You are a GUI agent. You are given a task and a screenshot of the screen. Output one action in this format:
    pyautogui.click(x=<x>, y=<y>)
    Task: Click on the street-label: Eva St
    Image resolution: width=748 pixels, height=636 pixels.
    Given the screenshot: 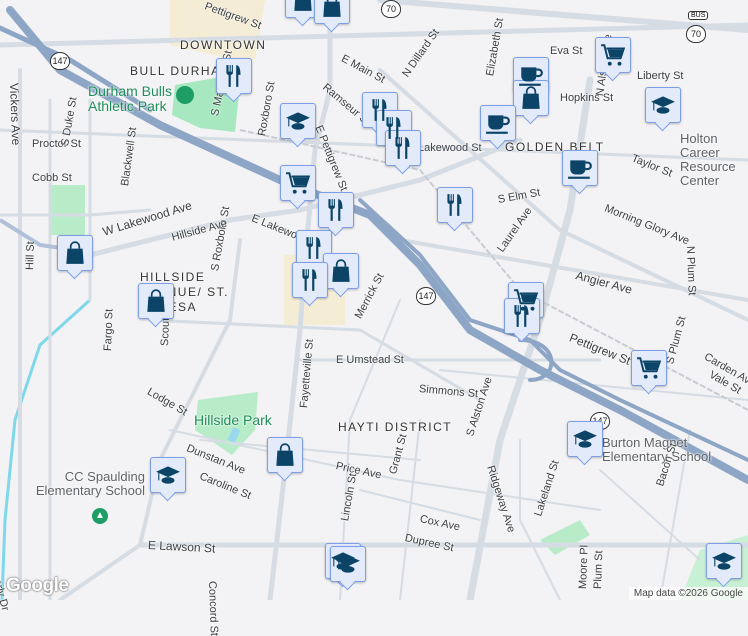 What is the action you would take?
    pyautogui.click(x=566, y=51)
    